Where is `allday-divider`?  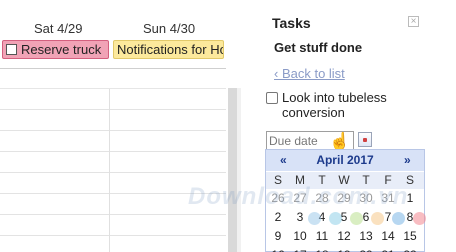 allday-divider is located at coordinates (113, 68).